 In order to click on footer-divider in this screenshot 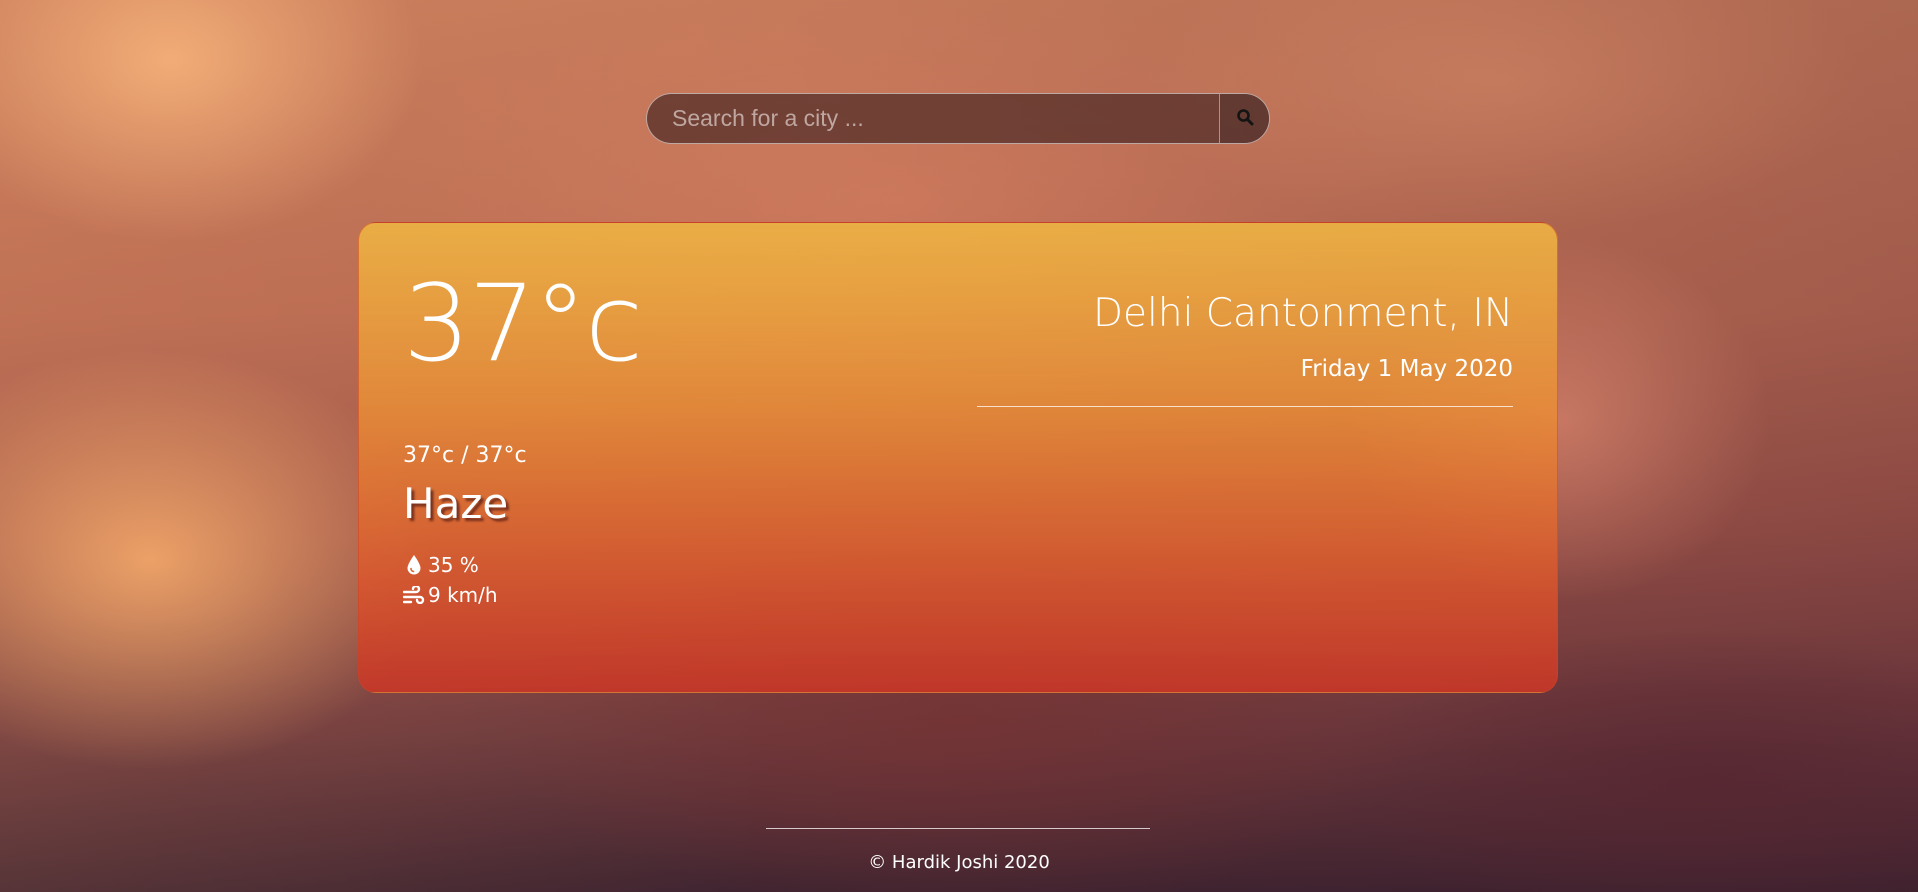, I will do `click(958, 828)`.